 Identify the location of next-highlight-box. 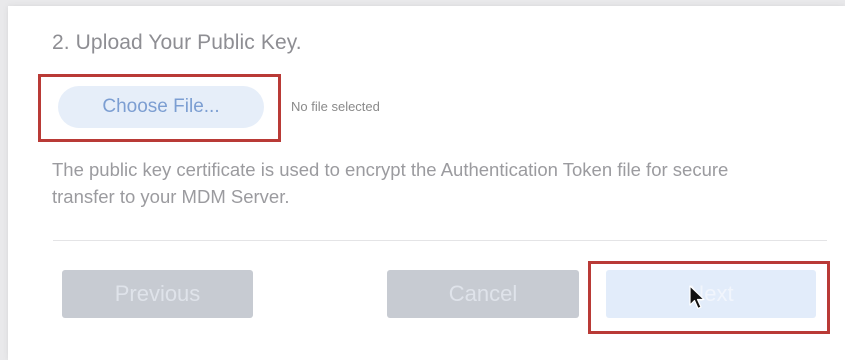
(709, 297).